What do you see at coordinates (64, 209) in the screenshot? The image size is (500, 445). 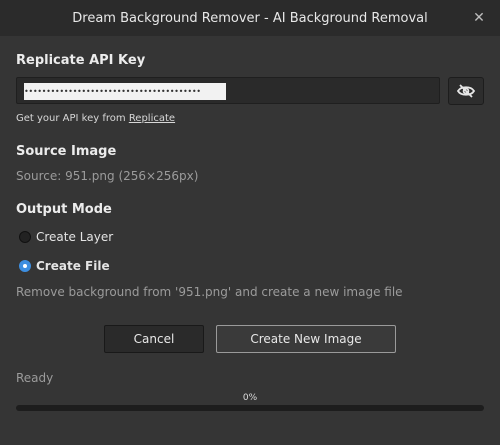 I see `output-mode-label: Output Mode` at bounding box center [64, 209].